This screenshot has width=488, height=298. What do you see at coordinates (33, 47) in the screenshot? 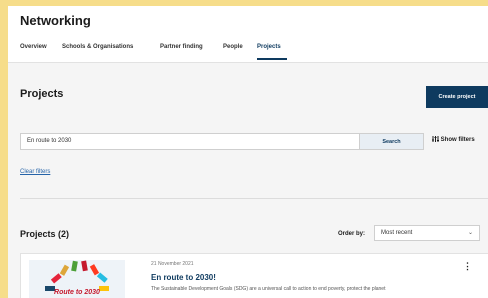
I see `tab-overview: Overview` at bounding box center [33, 47].